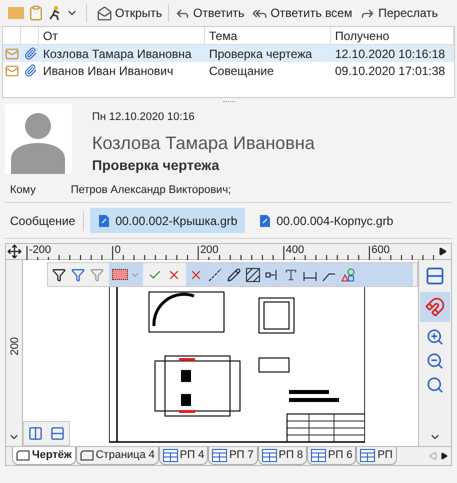  What do you see at coordinates (234, 275) in the screenshot?
I see `pencil-icon` at bounding box center [234, 275].